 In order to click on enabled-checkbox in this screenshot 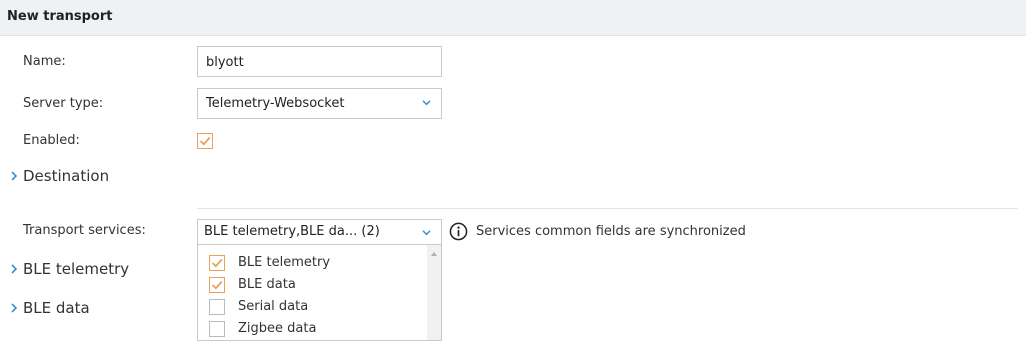, I will do `click(205, 141)`.